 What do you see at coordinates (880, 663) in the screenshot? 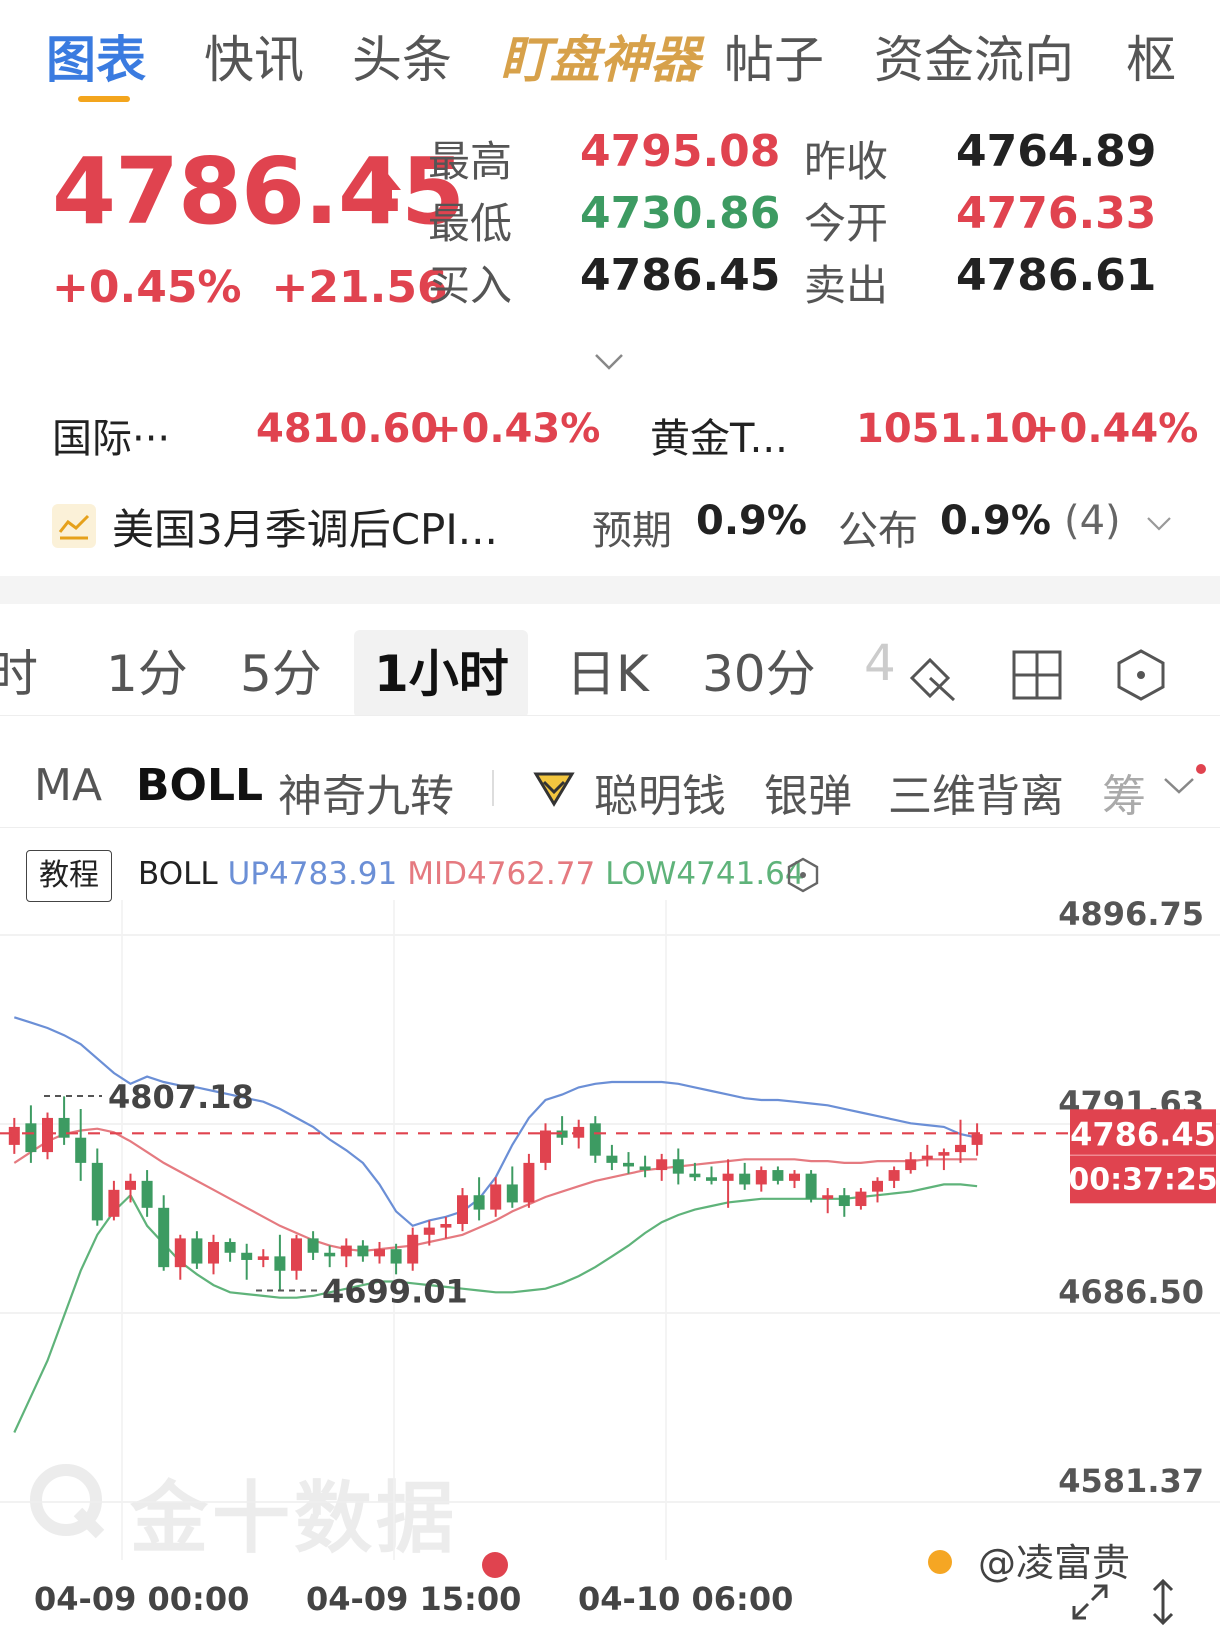
I see `period-4hour: 4` at bounding box center [880, 663].